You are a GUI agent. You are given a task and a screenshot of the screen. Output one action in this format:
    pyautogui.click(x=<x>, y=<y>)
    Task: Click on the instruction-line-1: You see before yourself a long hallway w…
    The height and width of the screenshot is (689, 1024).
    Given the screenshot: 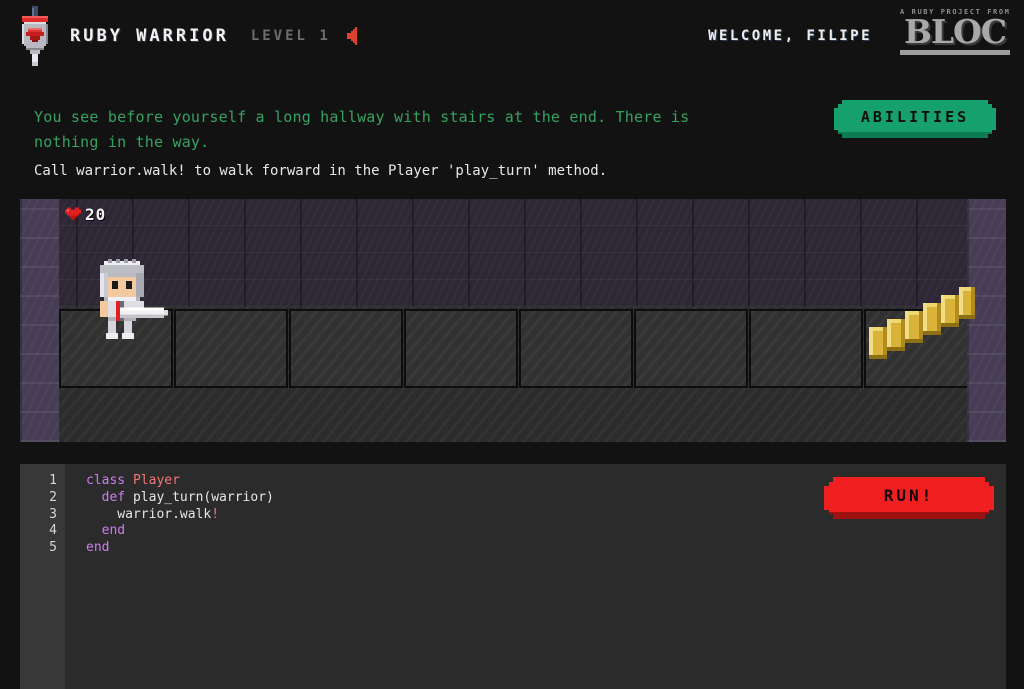 What is the action you would take?
    pyautogui.click(x=362, y=117)
    